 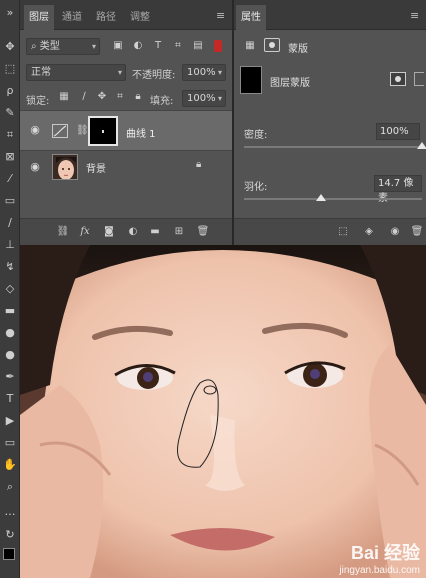 I want to click on opacity-value: 100%, so click(x=201, y=72).